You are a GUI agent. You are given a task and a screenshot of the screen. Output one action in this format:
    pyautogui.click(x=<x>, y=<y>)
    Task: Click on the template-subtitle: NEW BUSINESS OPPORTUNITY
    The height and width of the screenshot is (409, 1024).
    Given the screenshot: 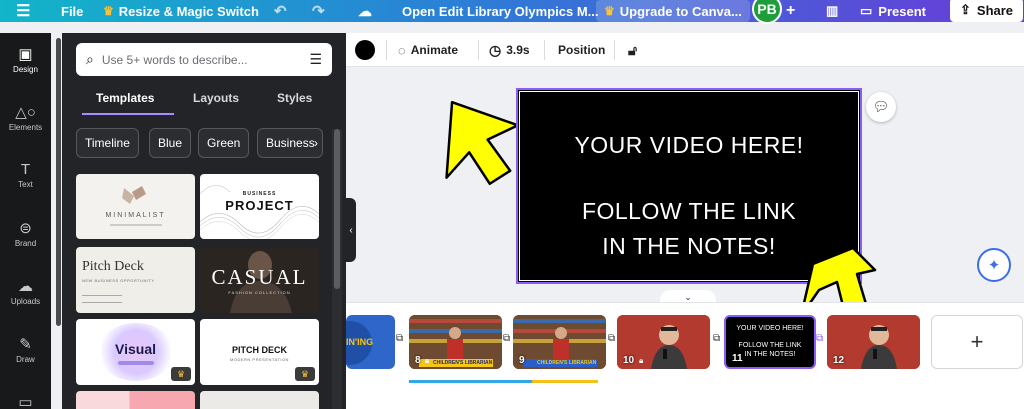 What is the action you would take?
    pyautogui.click(x=118, y=280)
    